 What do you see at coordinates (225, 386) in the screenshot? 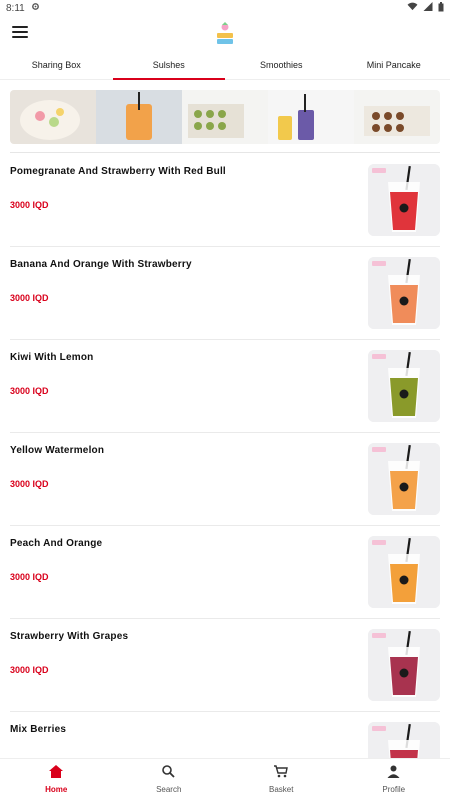
I see `product-item: Kiwi With Lemon 3000 IQD` at bounding box center [225, 386].